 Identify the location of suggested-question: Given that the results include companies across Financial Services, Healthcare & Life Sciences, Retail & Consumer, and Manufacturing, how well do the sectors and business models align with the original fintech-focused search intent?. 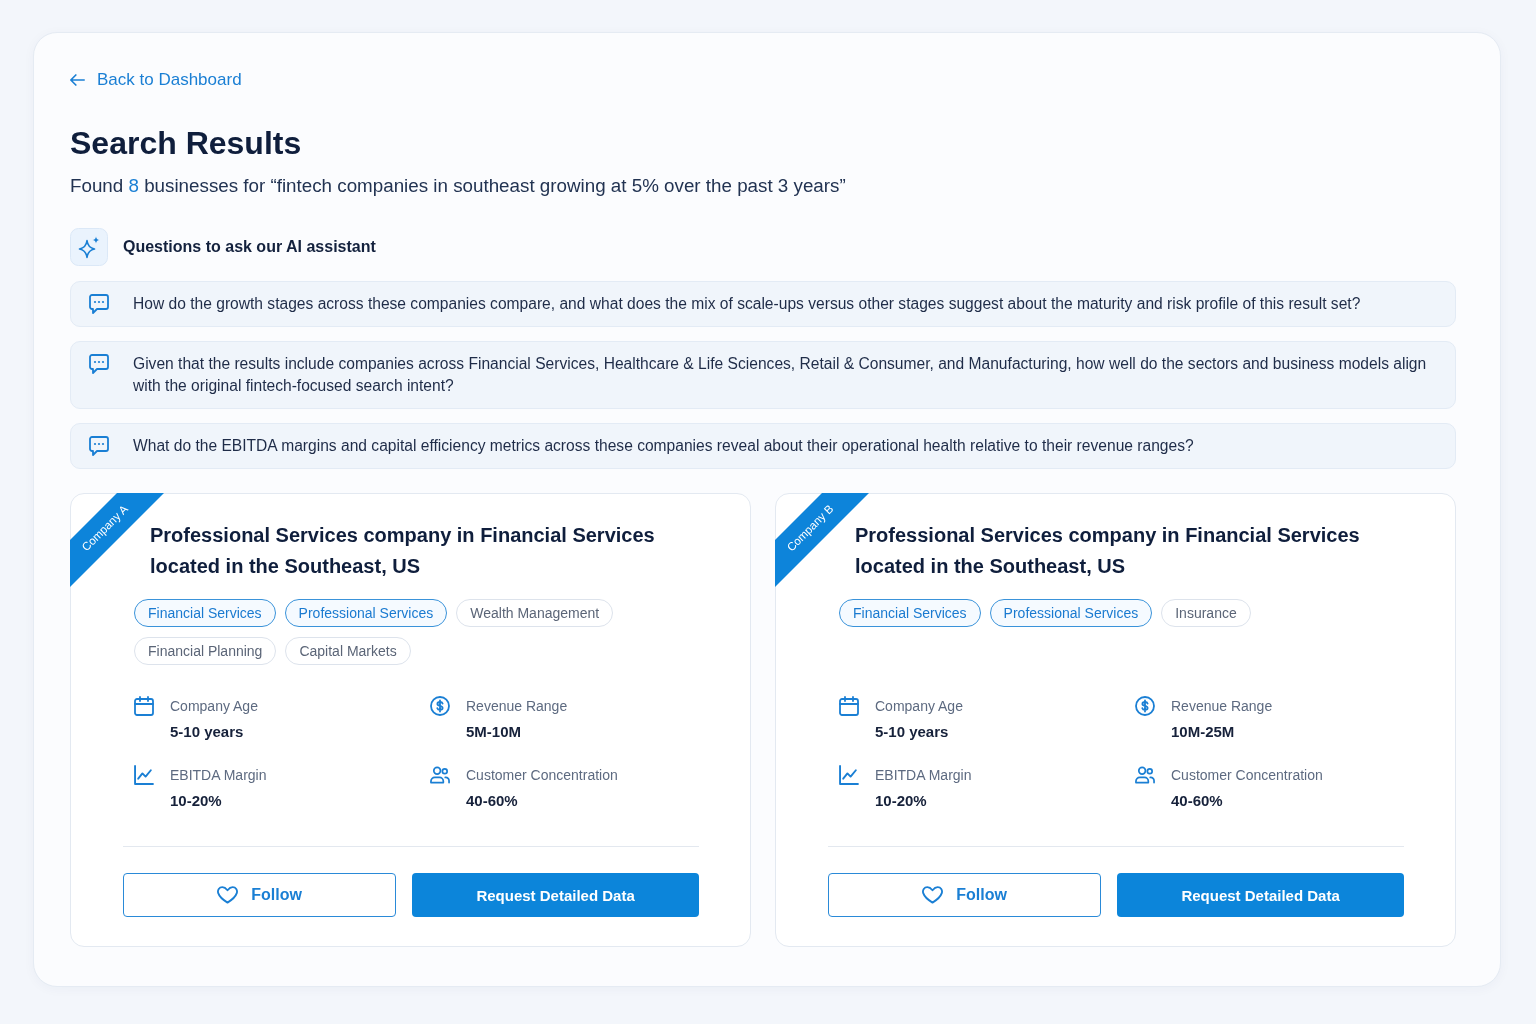
(763, 375).